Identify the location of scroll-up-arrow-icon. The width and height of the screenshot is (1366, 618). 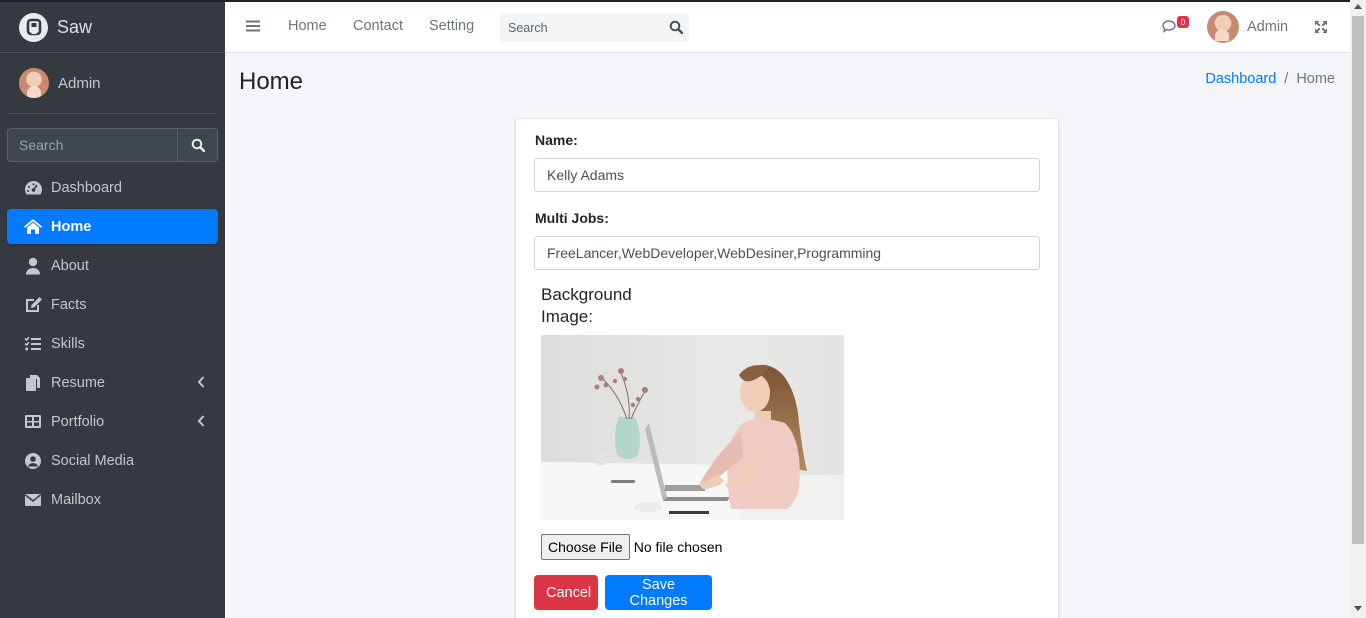
(1358, 6).